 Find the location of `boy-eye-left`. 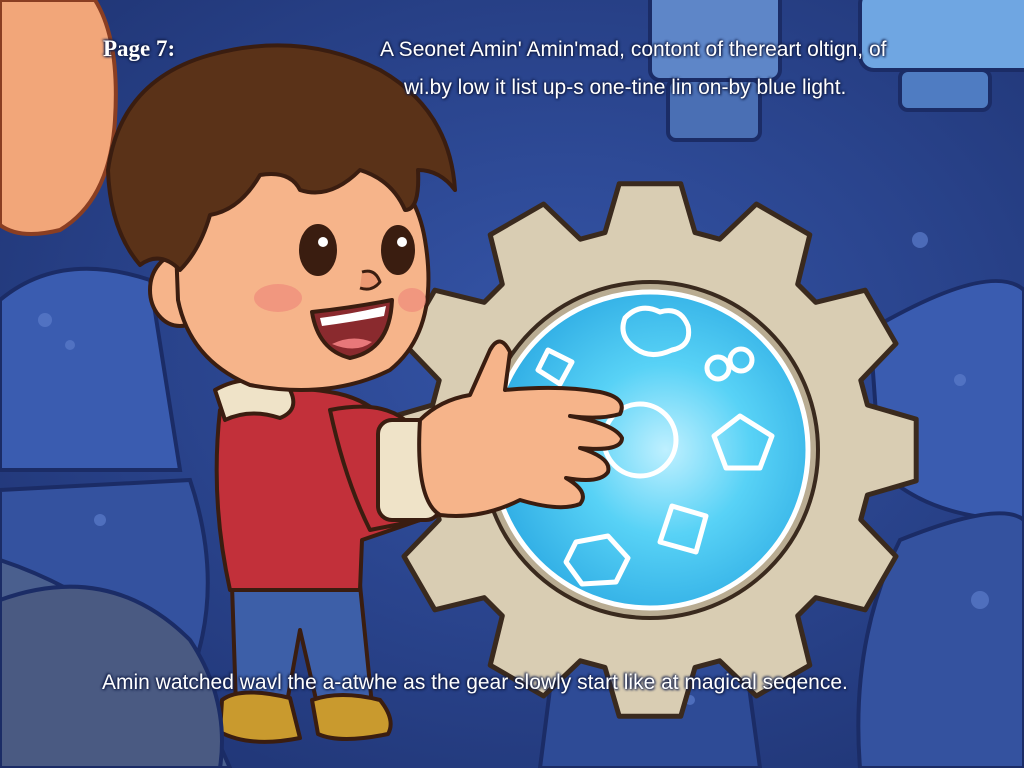

boy-eye-left is located at coordinates (318, 250).